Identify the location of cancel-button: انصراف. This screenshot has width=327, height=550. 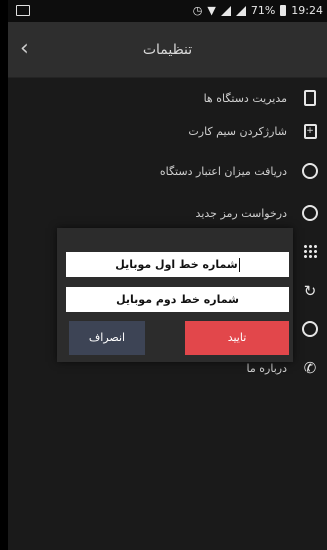
(107, 338).